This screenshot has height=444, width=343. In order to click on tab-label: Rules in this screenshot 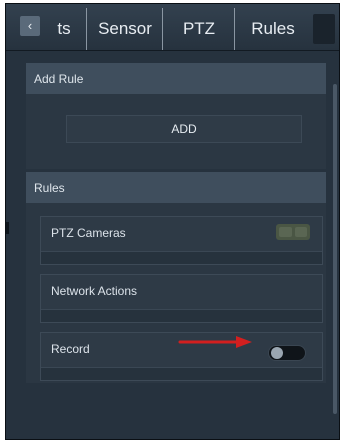, I will do `click(273, 28)`.